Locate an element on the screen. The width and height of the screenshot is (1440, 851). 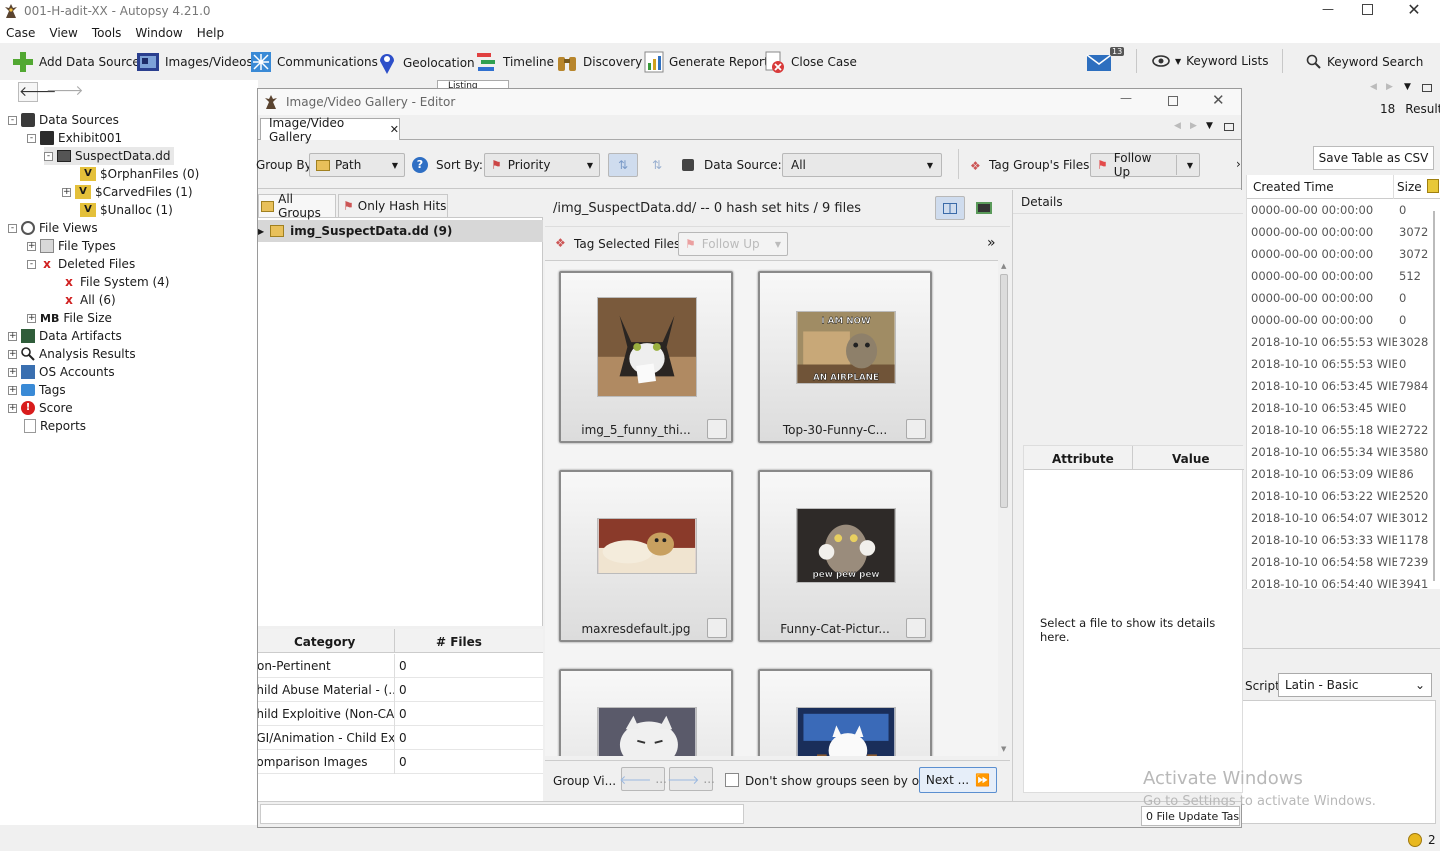
timeline-button: Timeline is located at coordinates (515, 62).